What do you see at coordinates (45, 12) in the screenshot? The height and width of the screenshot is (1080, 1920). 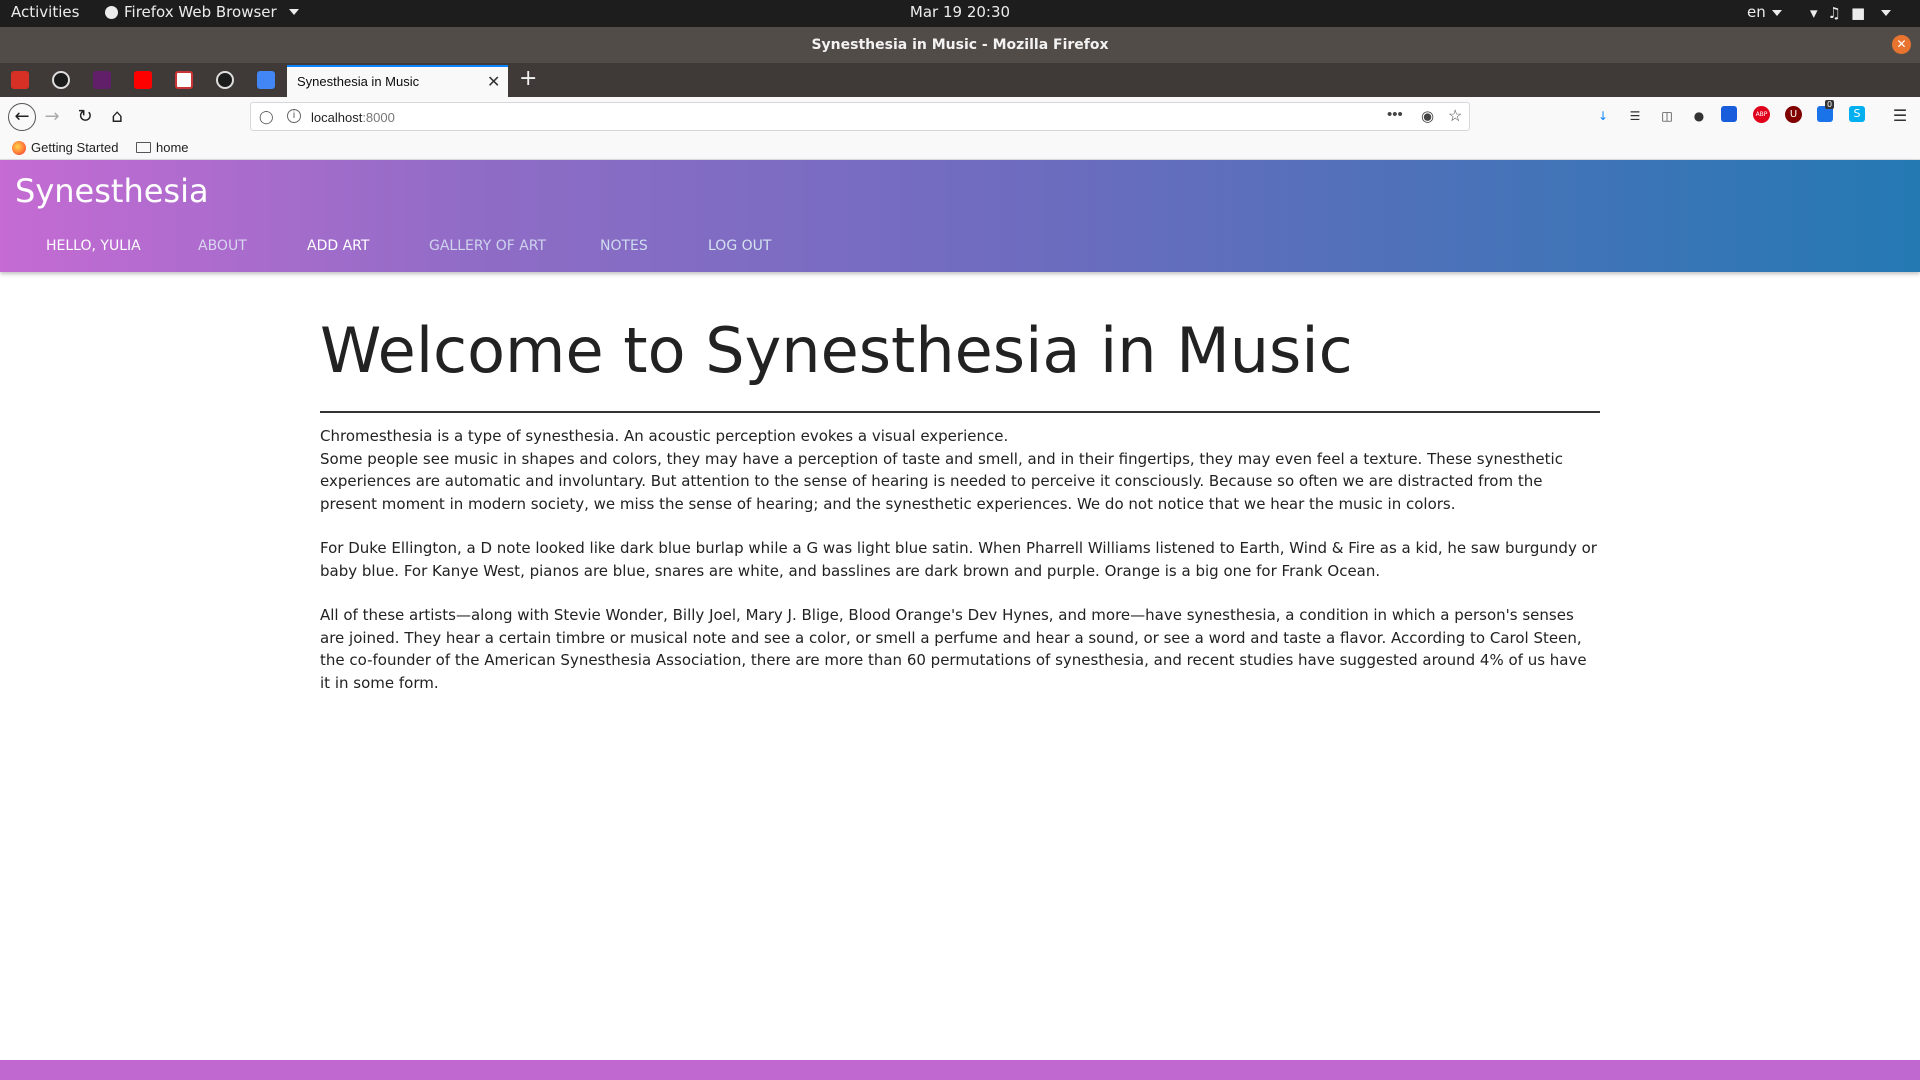 I see `activities-button: Activities` at bounding box center [45, 12].